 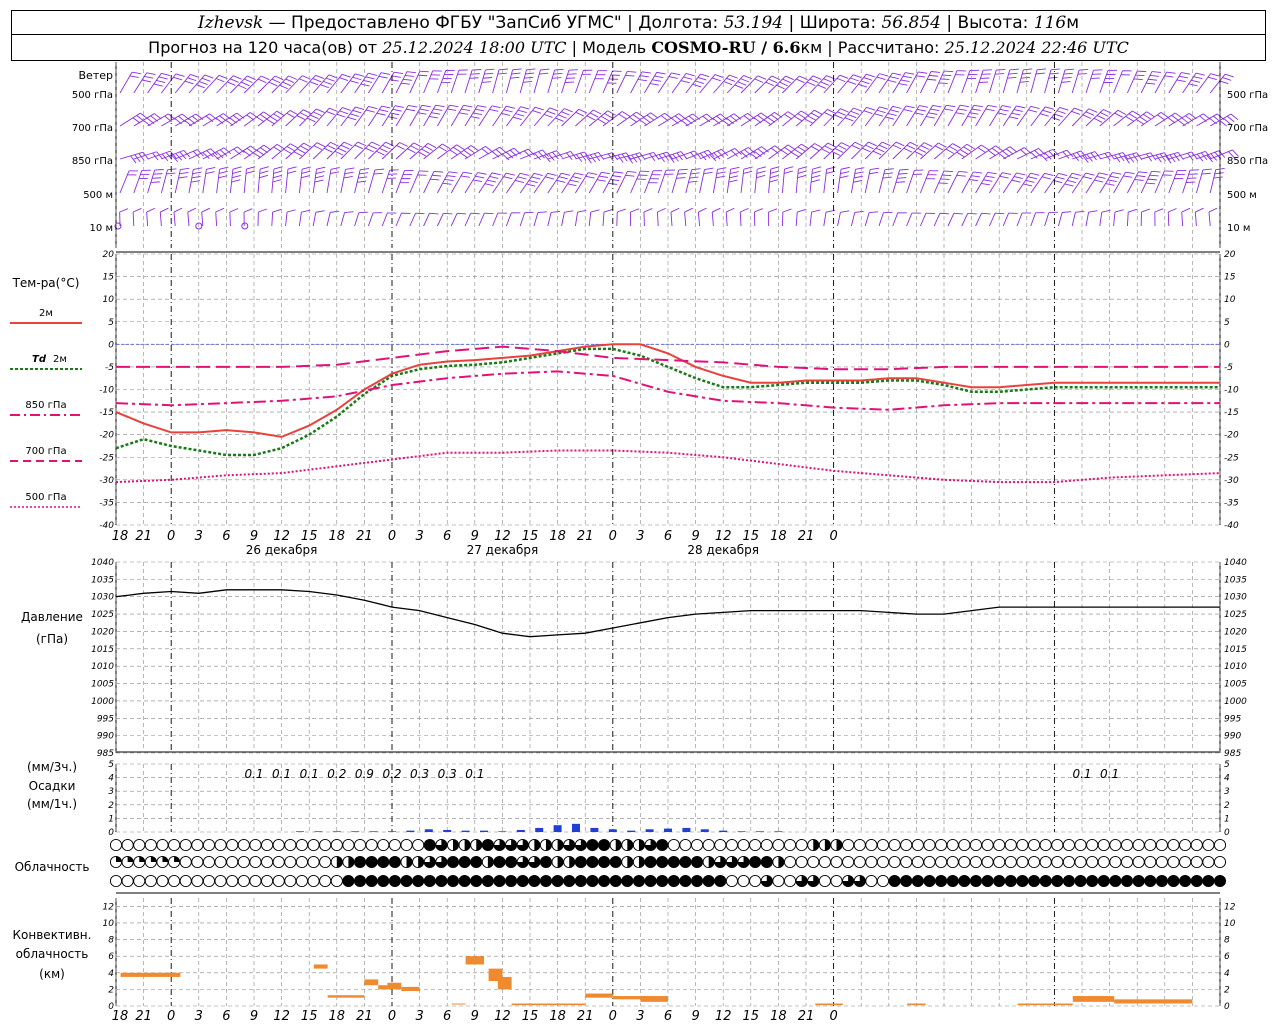 I want to click on x-tick-label: 21, so click(x=364, y=1016).